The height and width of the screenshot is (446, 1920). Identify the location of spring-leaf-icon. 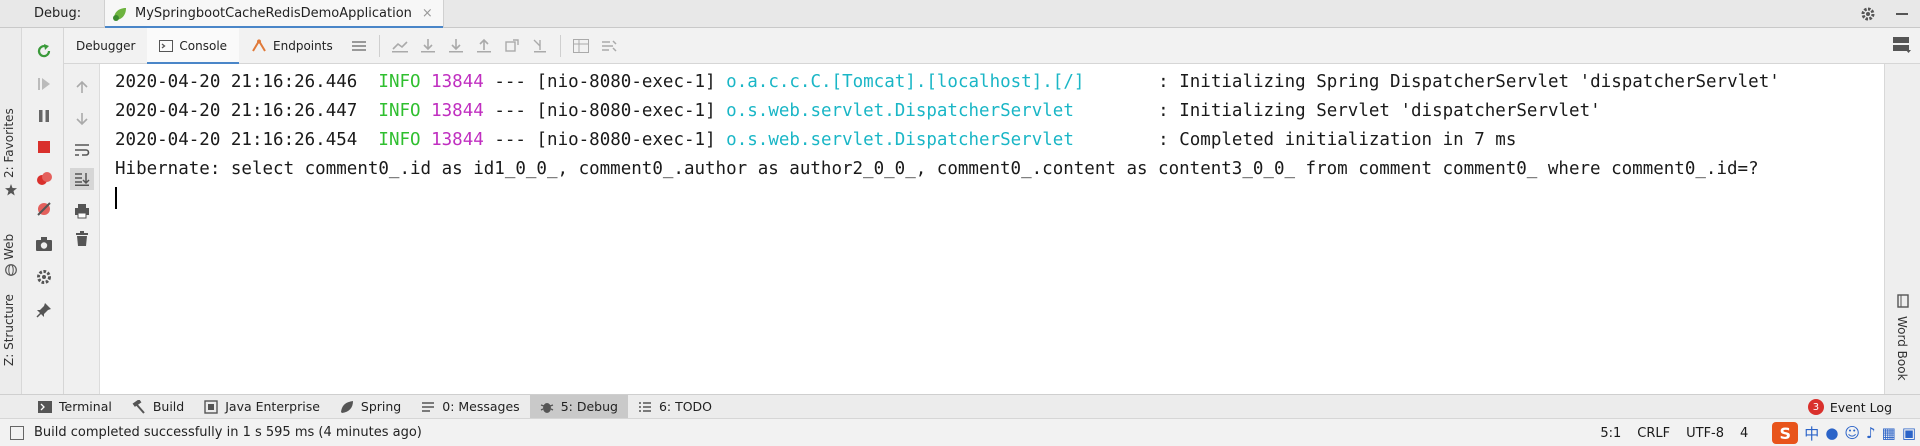
(347, 407).